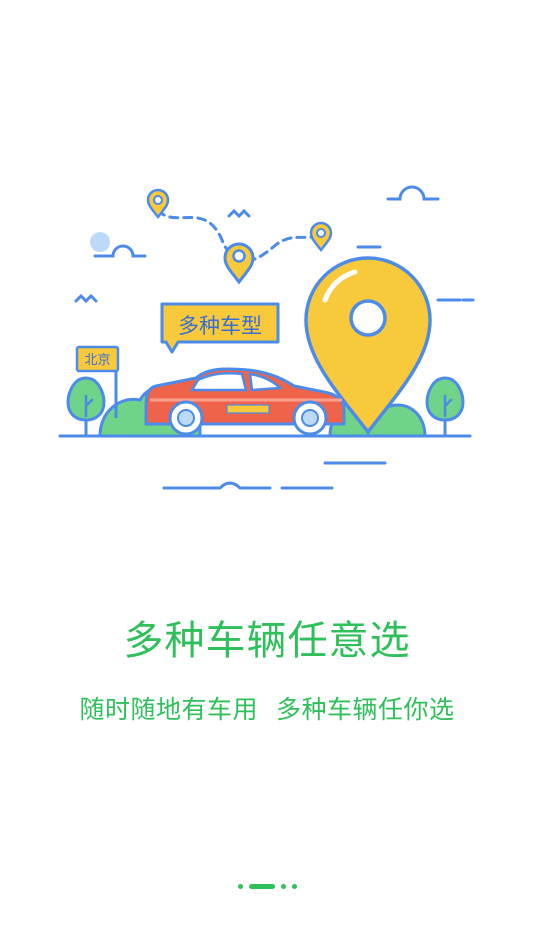 Image resolution: width=534 pixels, height=950 pixels. I want to click on car-type-bubble: 多种车型, so click(220, 328).